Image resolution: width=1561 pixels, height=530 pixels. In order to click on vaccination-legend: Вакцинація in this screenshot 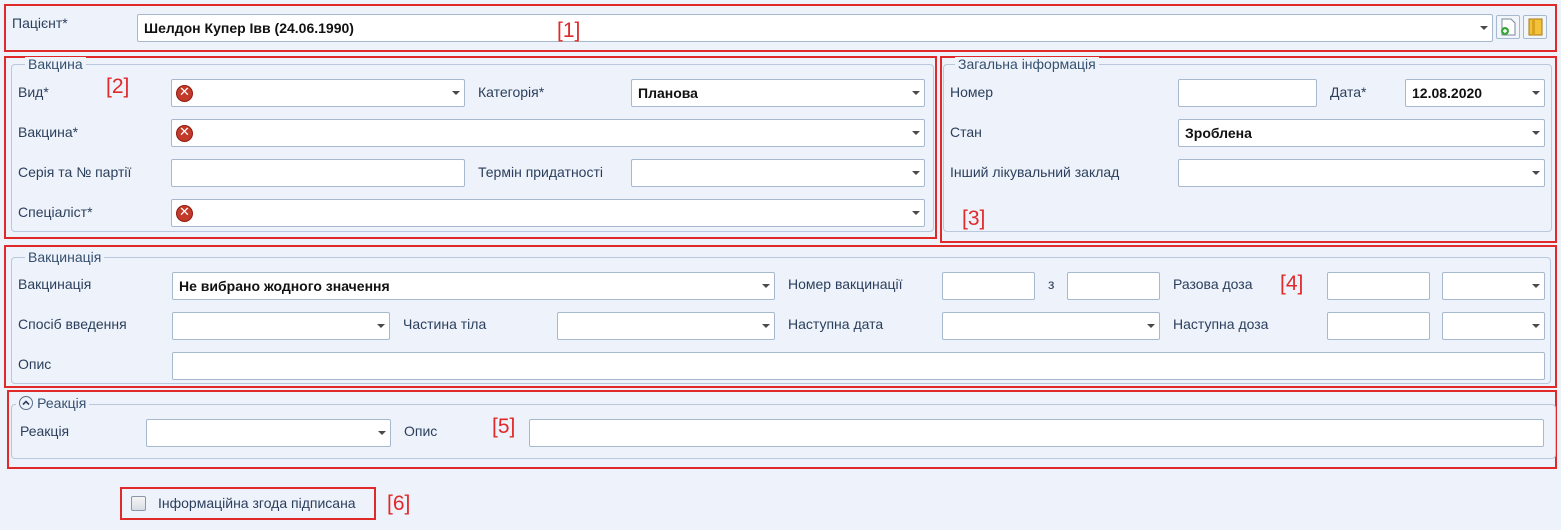, I will do `click(65, 257)`.